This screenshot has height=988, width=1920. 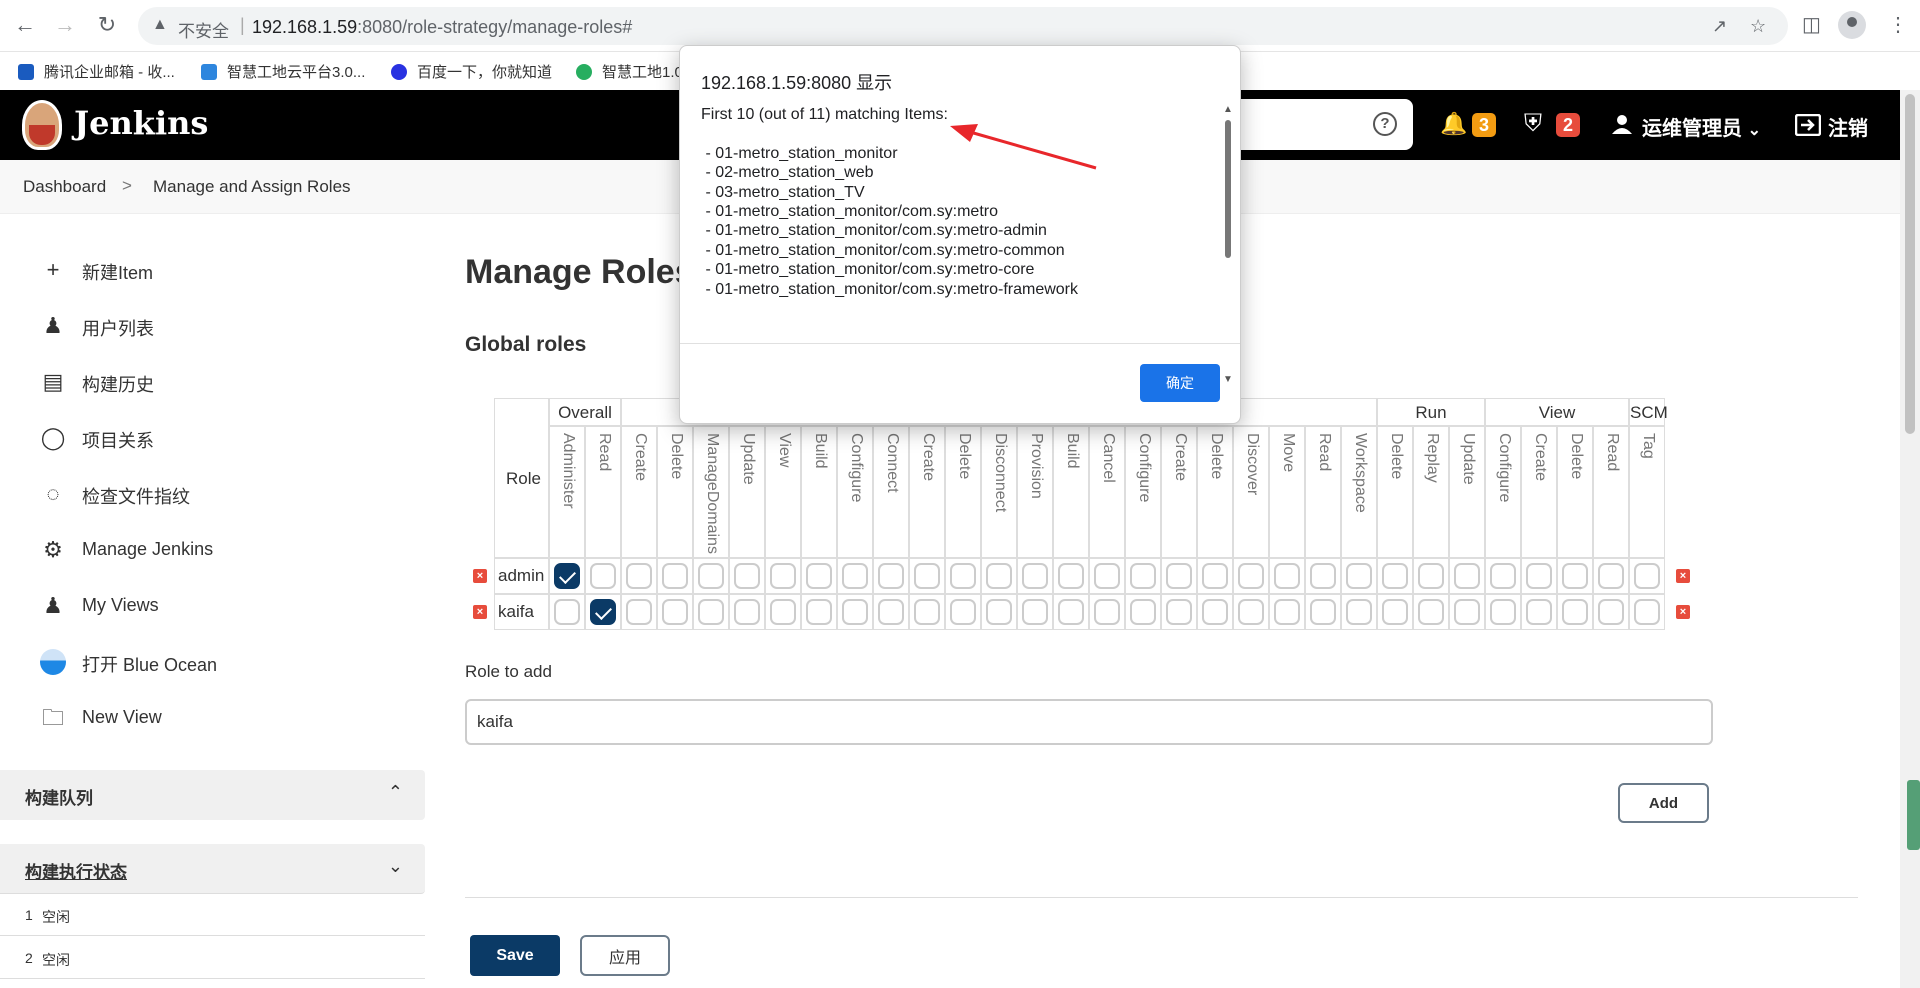 What do you see at coordinates (515, 955) in the screenshot?
I see `save-button: Save` at bounding box center [515, 955].